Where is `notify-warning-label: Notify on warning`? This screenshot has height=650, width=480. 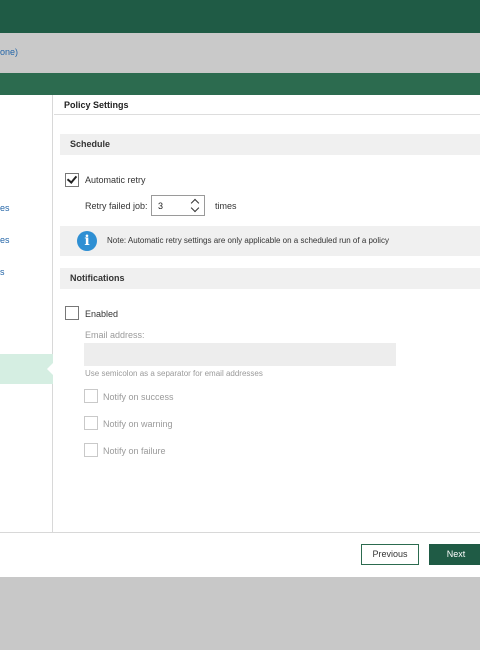 notify-warning-label: Notify on warning is located at coordinates (138, 424).